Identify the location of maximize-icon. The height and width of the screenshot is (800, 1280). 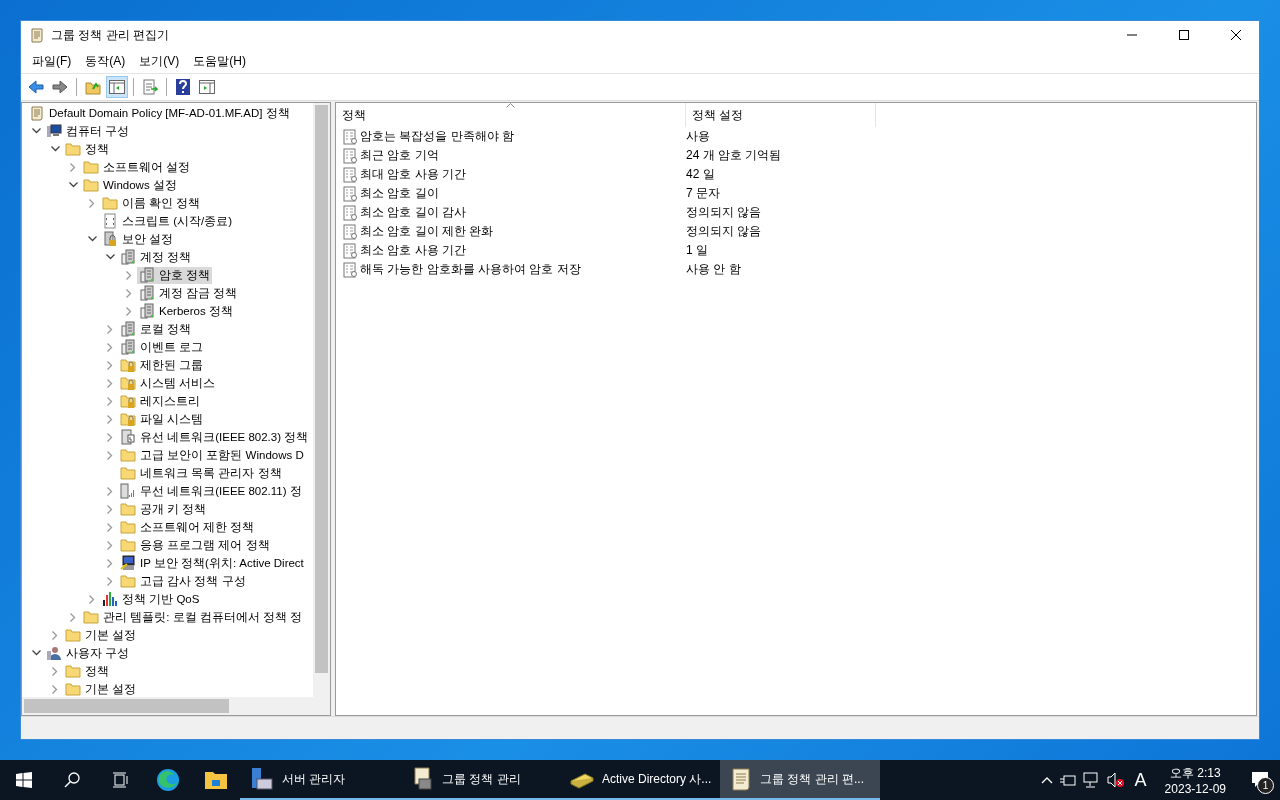
(1184, 35).